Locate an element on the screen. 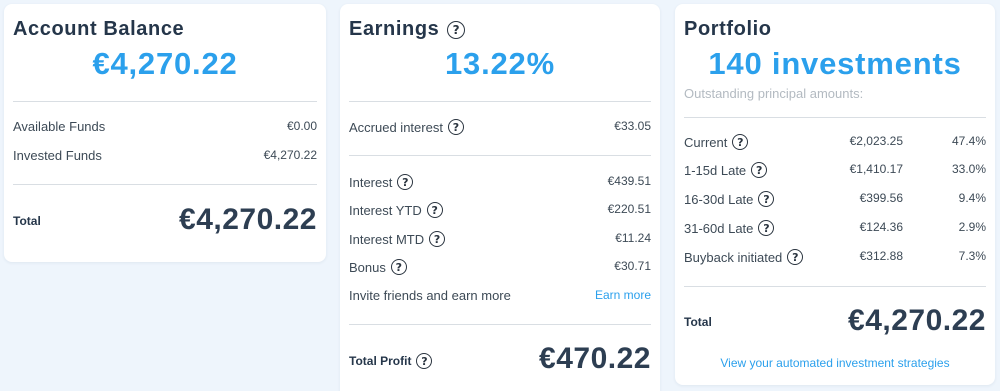  interest-label-text: Interest is located at coordinates (371, 182).